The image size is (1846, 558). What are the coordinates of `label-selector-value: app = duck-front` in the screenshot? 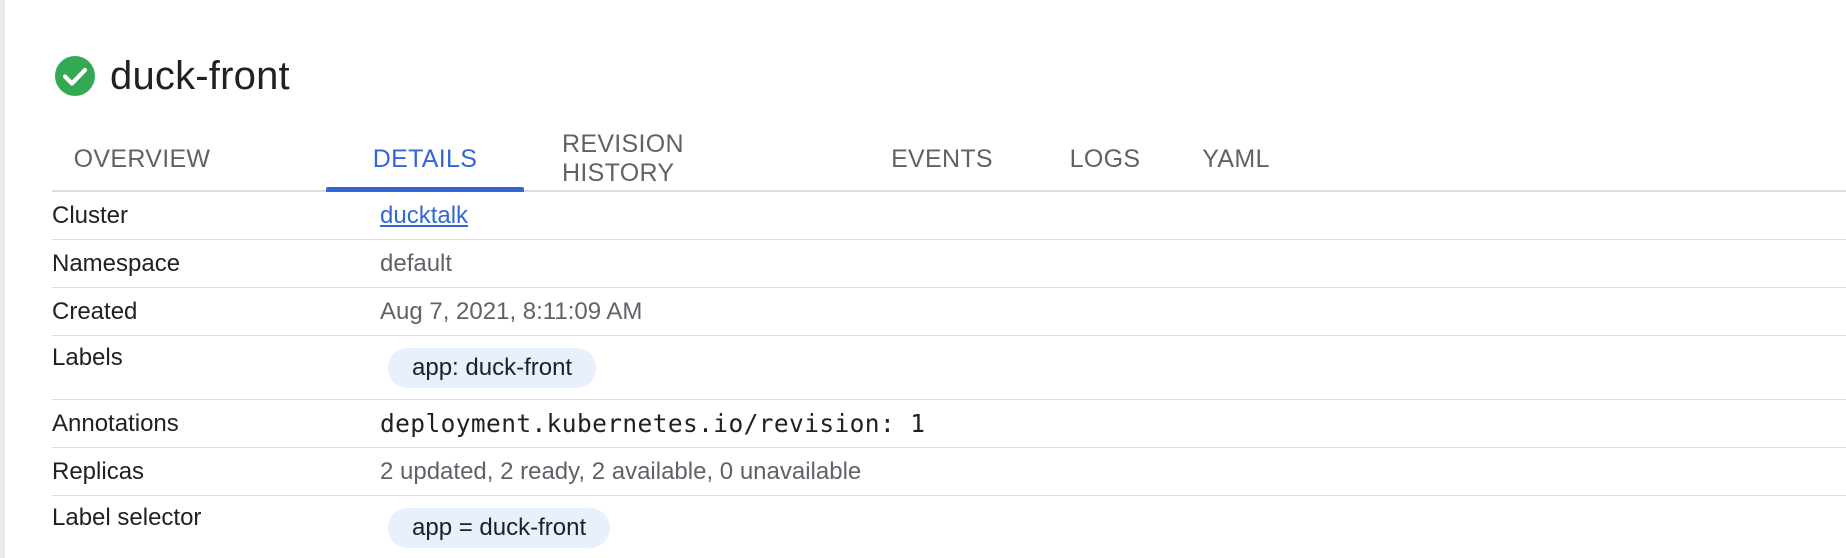 It's located at (495, 522).